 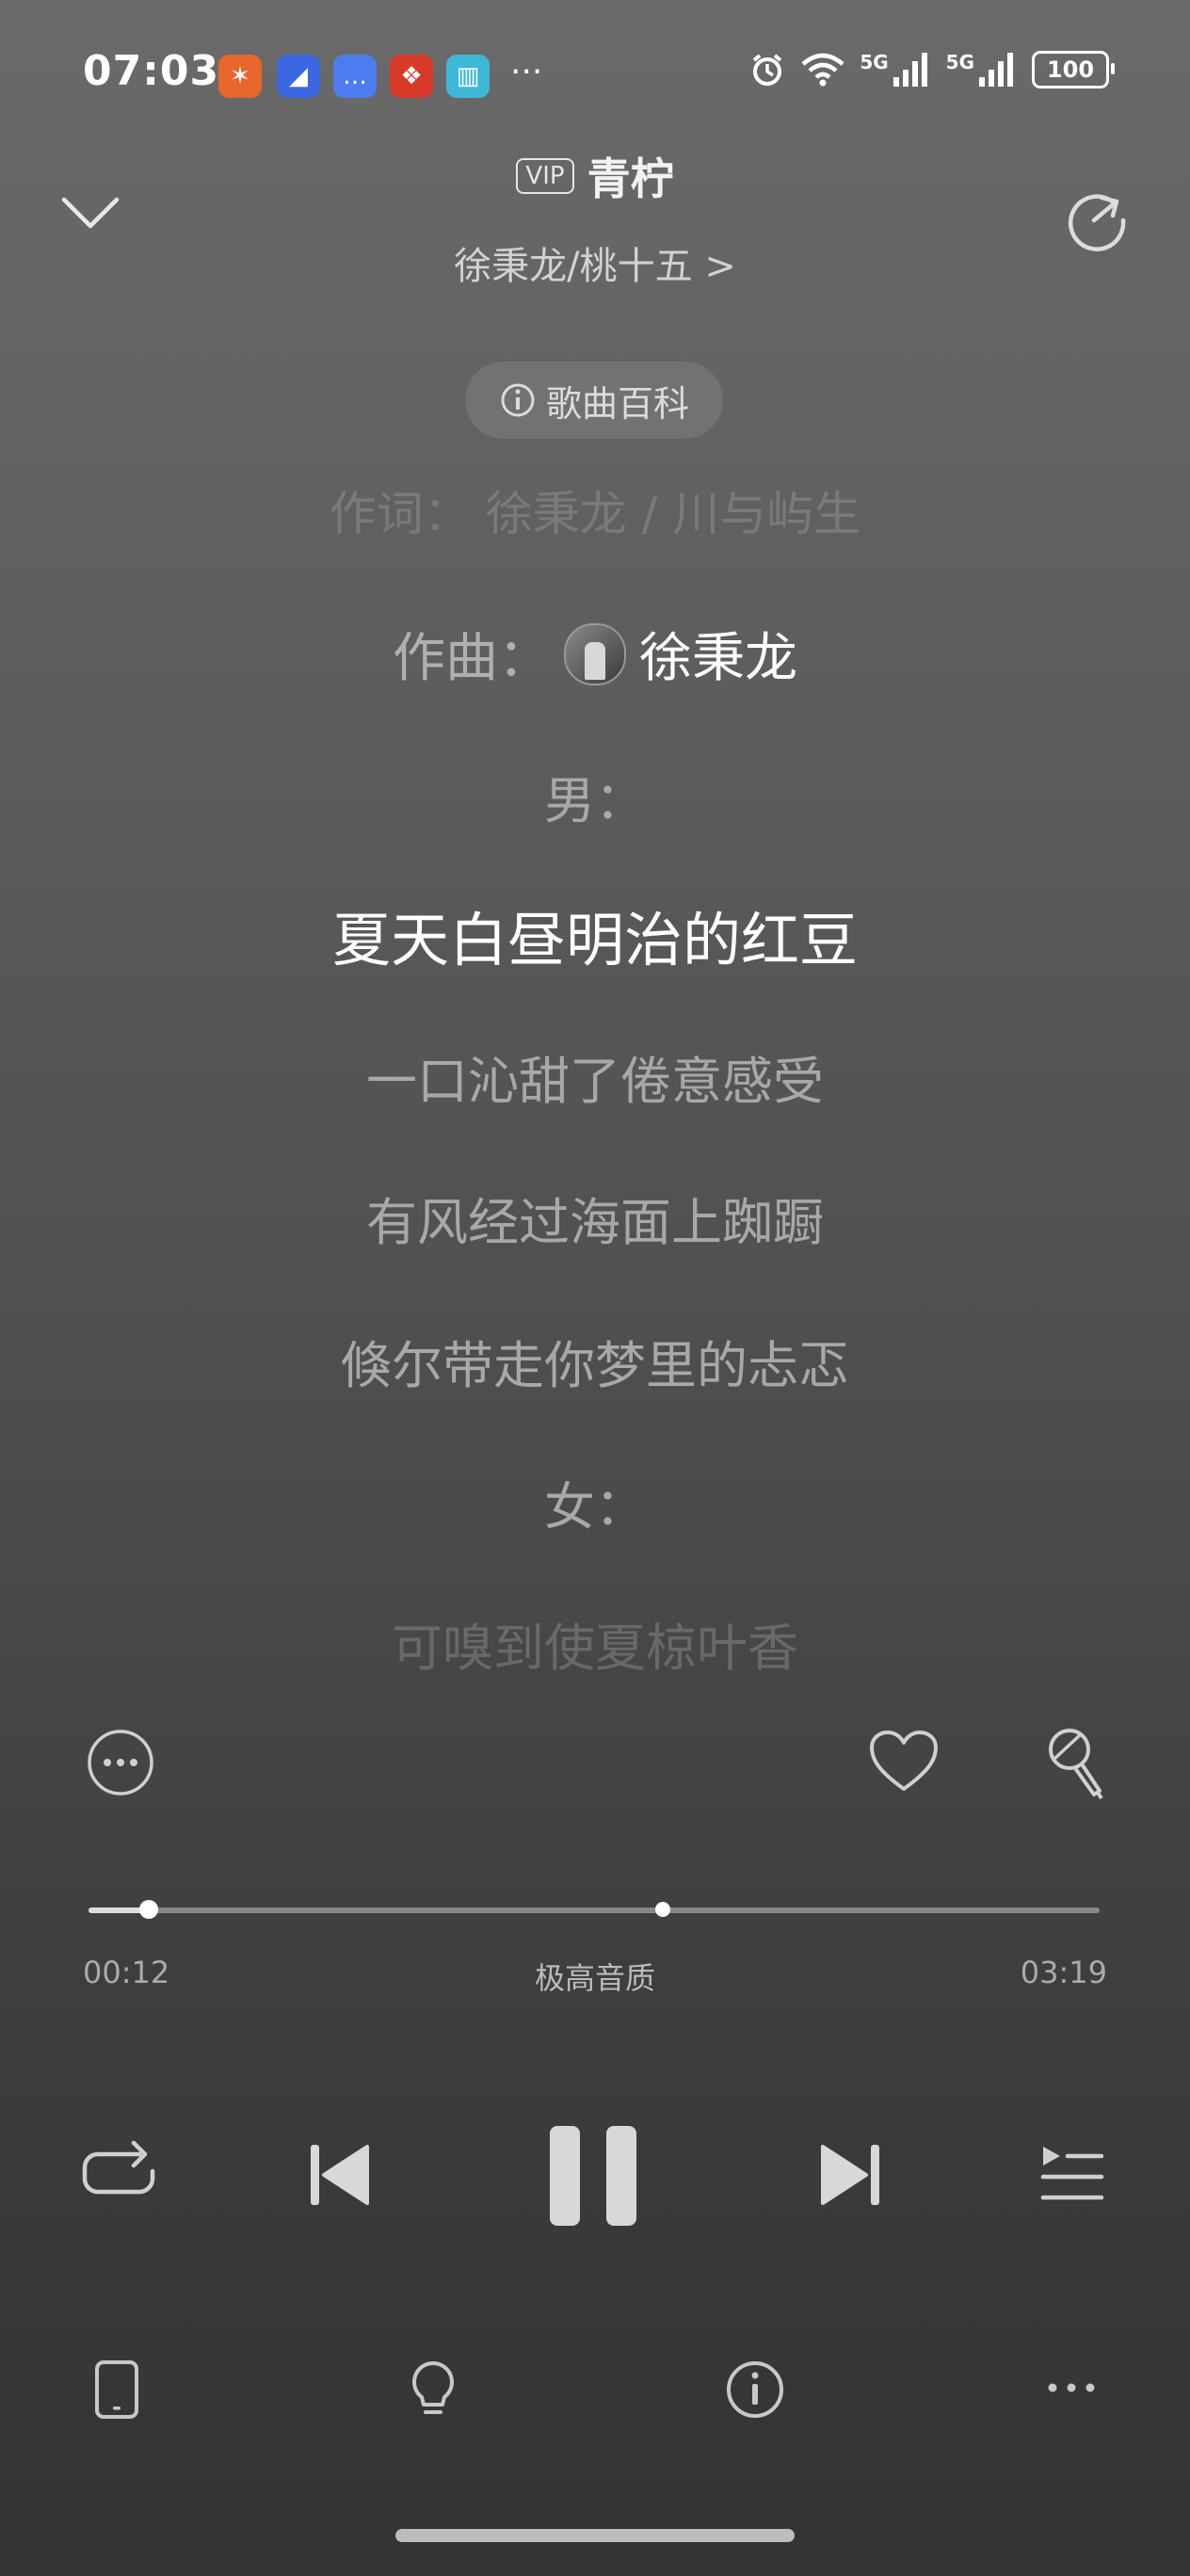 I want to click on lyric-line-faded: 可嗅到使夏椋叶香, so click(x=595, y=1643).